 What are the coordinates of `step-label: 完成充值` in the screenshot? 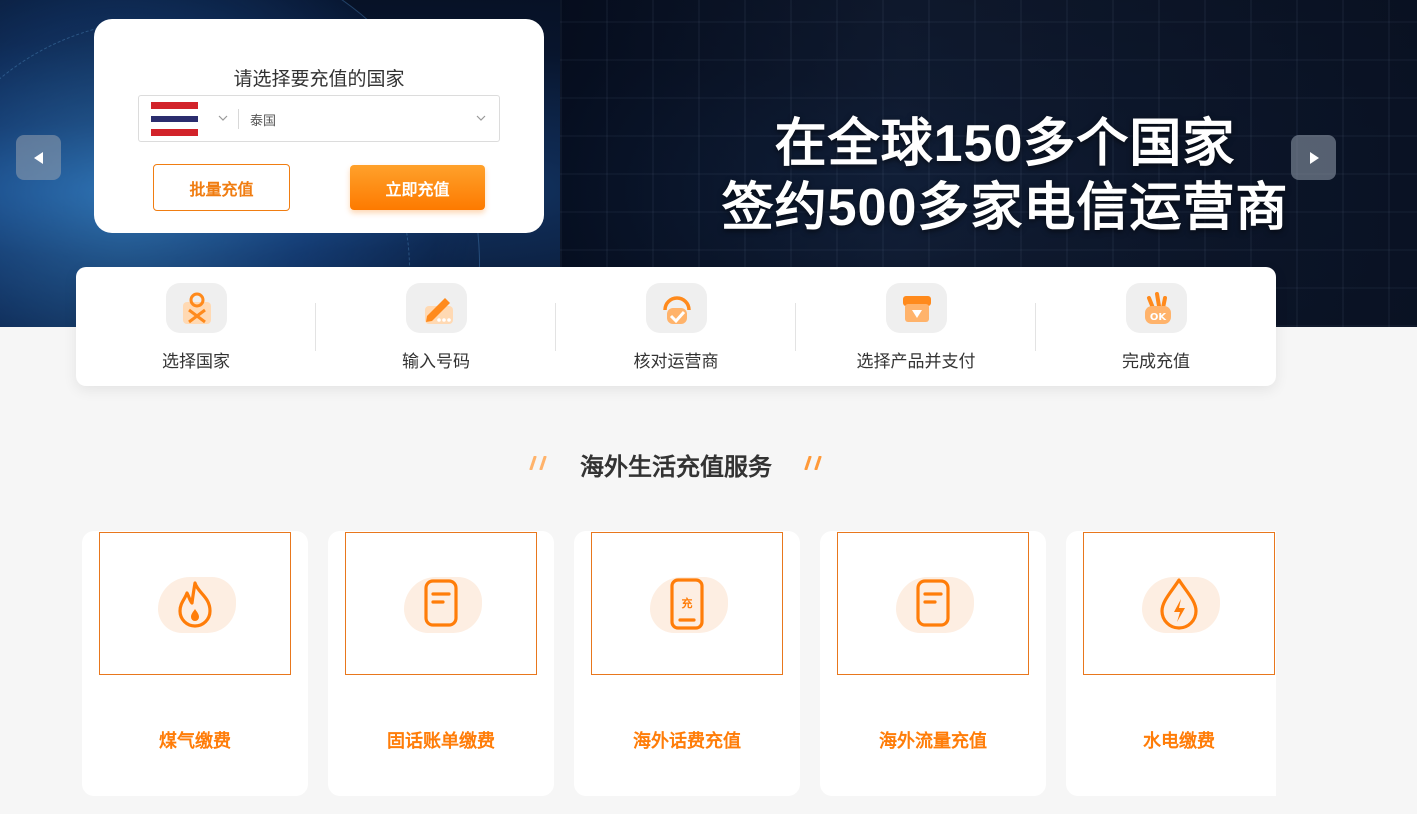 It's located at (1156, 362).